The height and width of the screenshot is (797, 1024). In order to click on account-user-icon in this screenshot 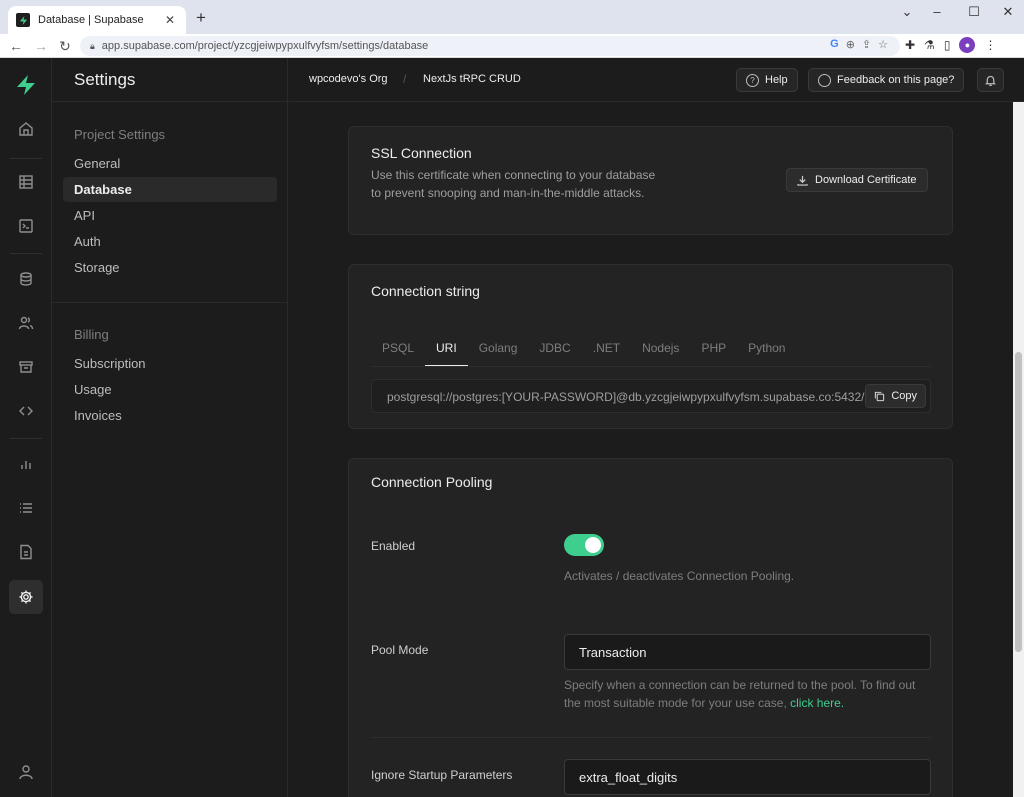, I will do `click(26, 772)`.